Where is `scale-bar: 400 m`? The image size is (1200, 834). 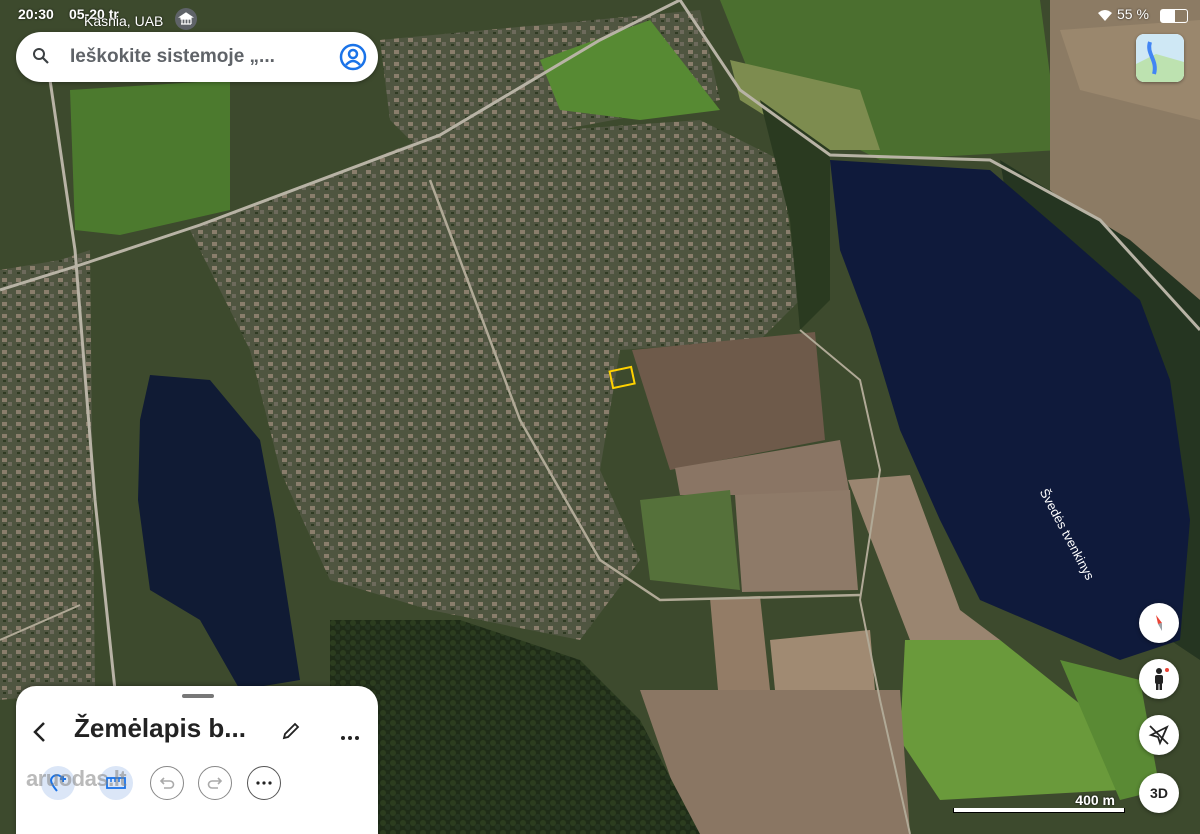 scale-bar: 400 m is located at coordinates (1039, 804).